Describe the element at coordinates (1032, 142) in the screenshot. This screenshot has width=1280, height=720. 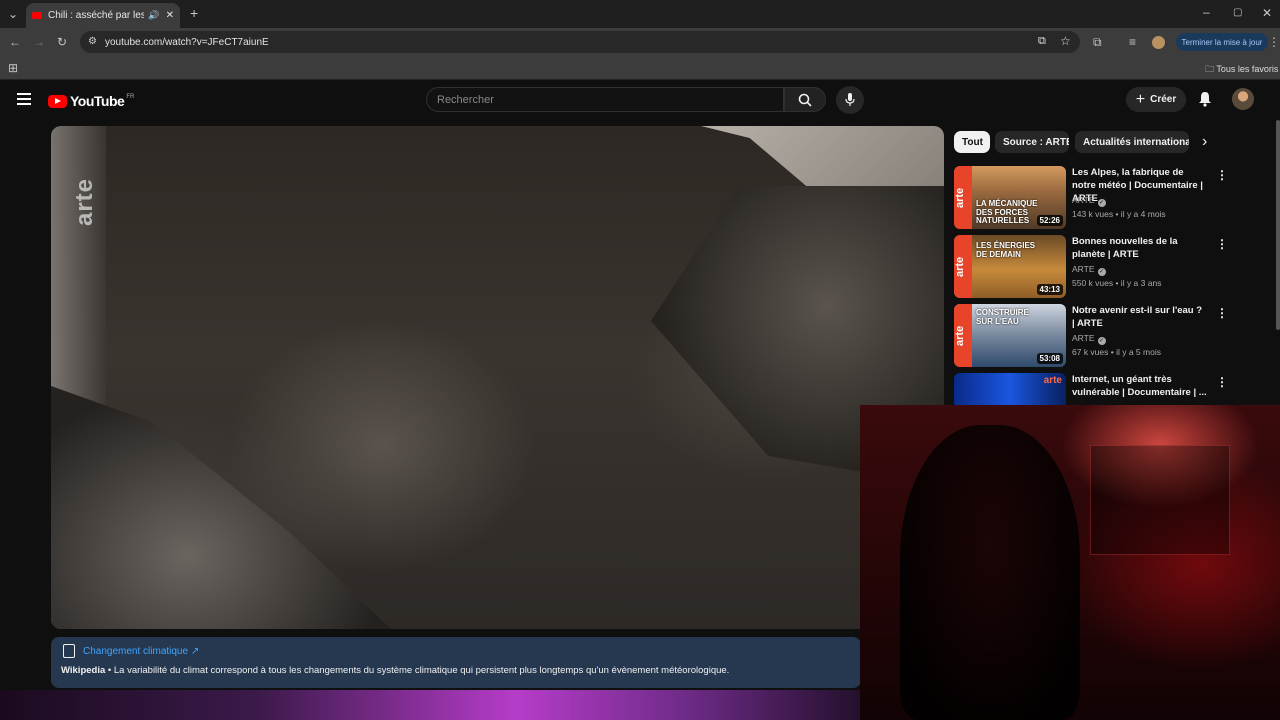
I see `chip-source-arte: Source : ARTE` at that location.